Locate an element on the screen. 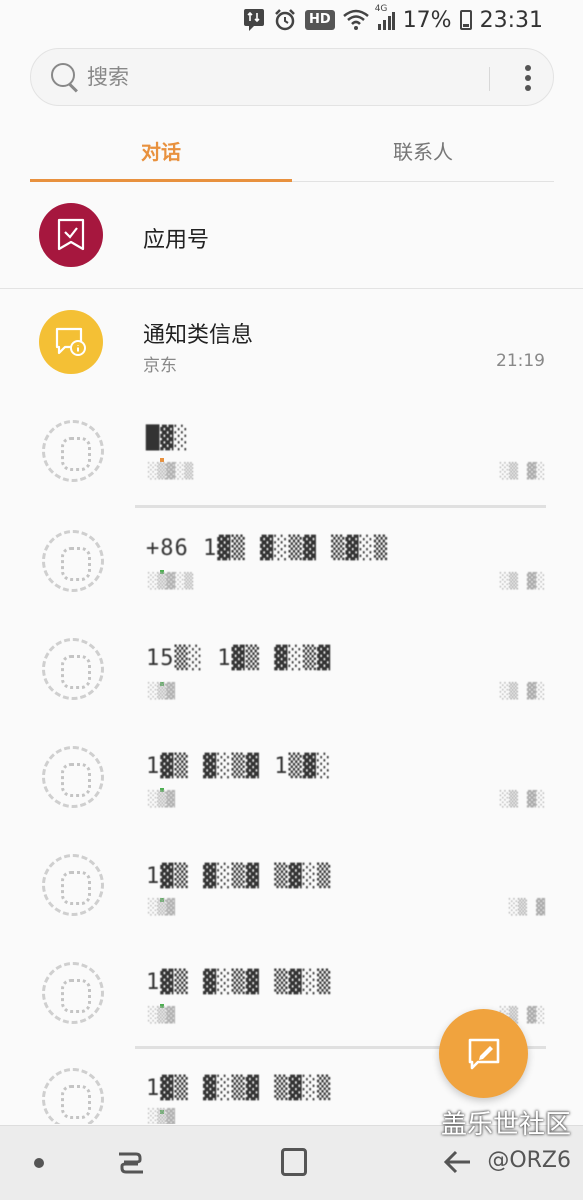 The width and height of the screenshot is (583, 1200). compose-message-icon is located at coordinates (483, 1053).